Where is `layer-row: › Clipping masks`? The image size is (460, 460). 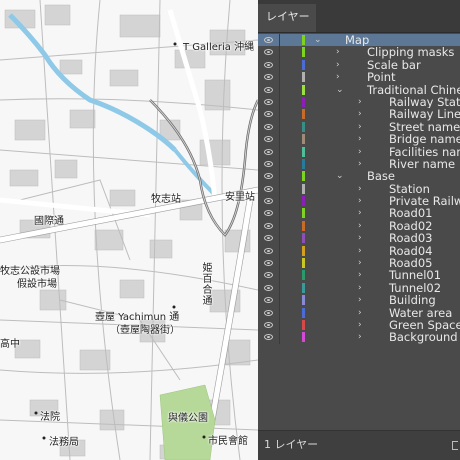
layer-row: › Clipping masks is located at coordinates (359, 52).